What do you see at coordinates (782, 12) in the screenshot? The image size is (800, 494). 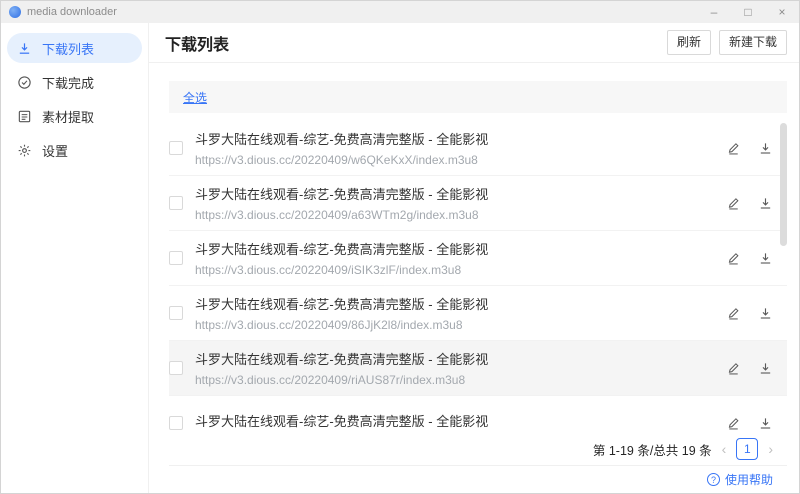 I see `close-button: ×` at bounding box center [782, 12].